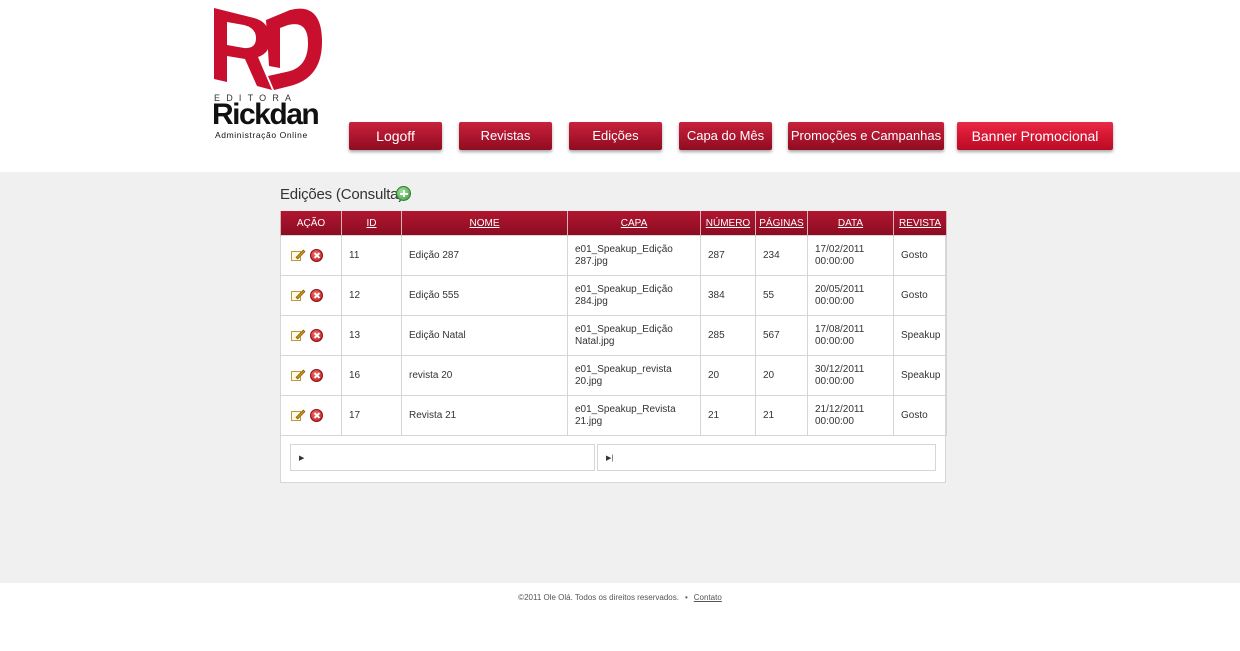 This screenshot has height=651, width=1240. I want to click on cell-paginas: 21, so click(781, 415).